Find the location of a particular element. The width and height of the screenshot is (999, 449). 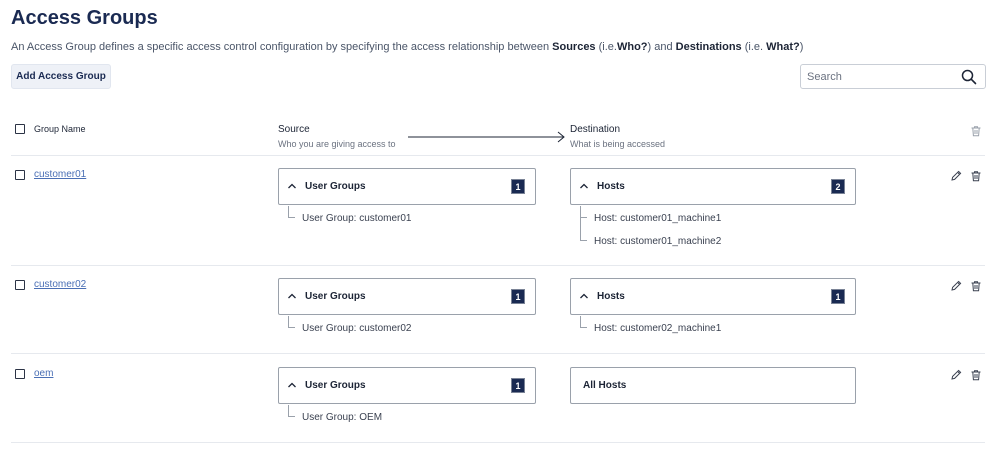

group-name-link: customer02 is located at coordinates (60, 284).